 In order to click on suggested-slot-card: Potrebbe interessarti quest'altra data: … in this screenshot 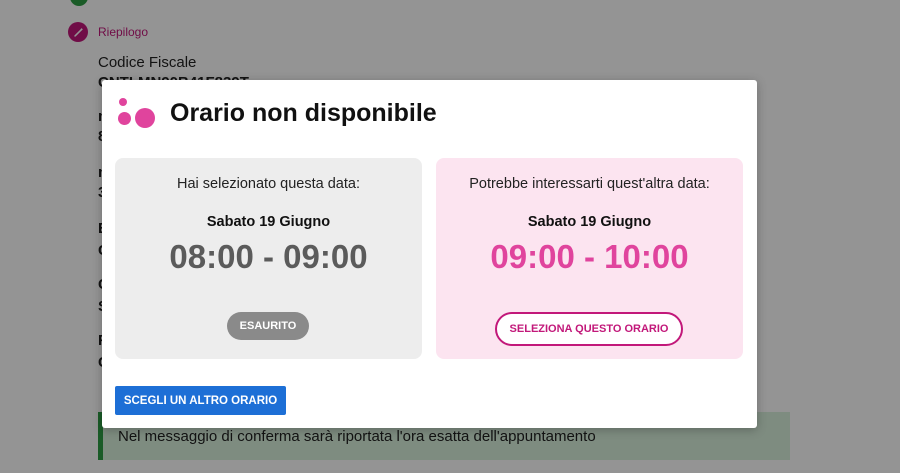, I will do `click(589, 258)`.